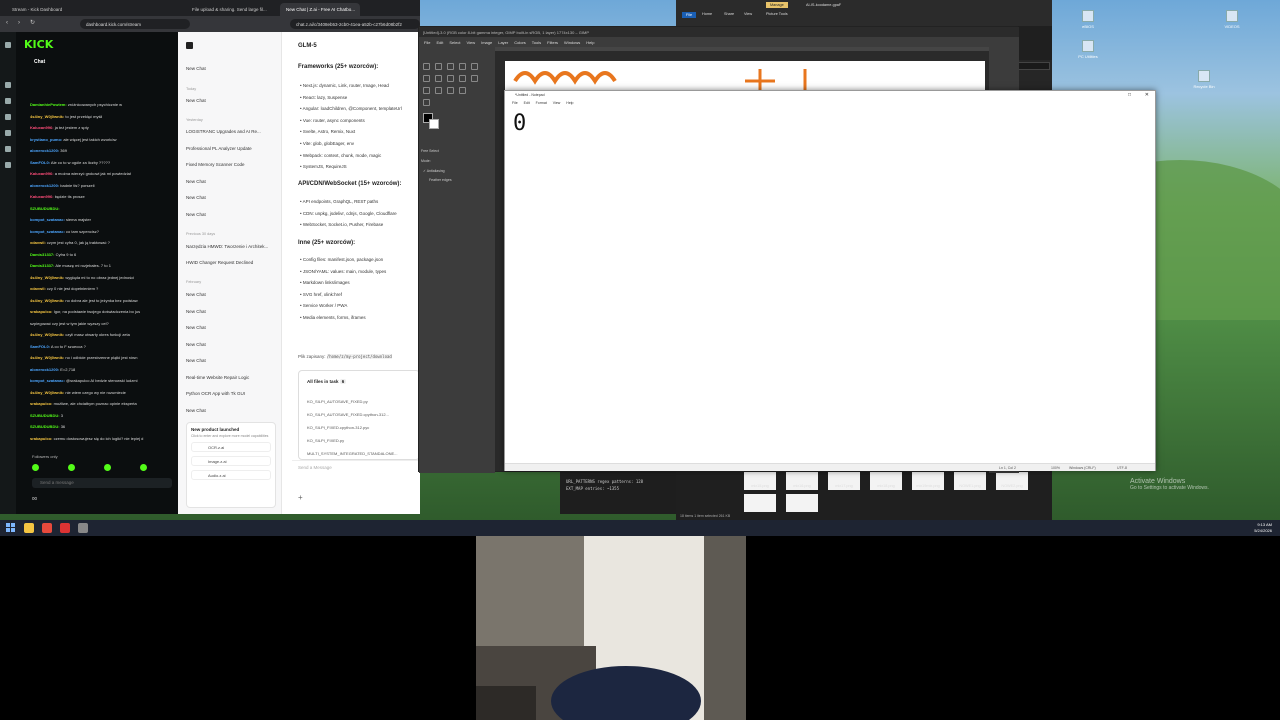 This screenshot has width=1280, height=720. Describe the element at coordinates (450, 90) in the screenshot. I see `path-tool-icon` at that location.